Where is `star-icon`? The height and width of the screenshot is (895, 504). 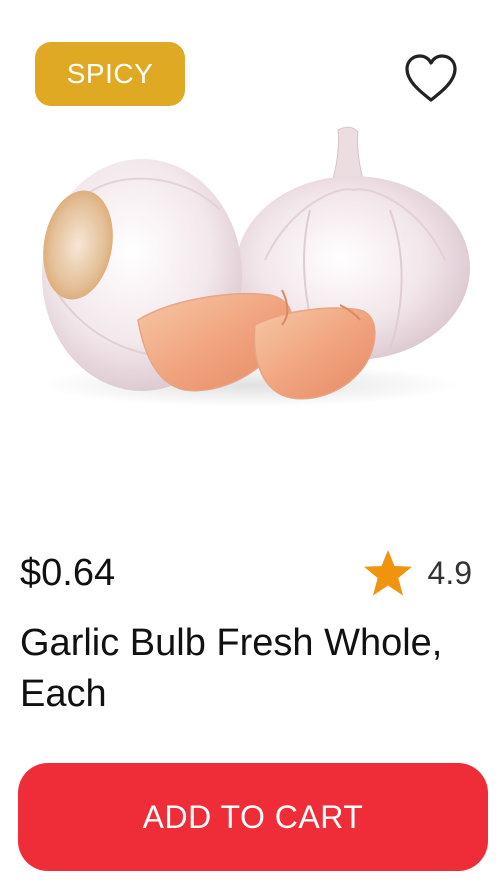
star-icon is located at coordinates (387, 573).